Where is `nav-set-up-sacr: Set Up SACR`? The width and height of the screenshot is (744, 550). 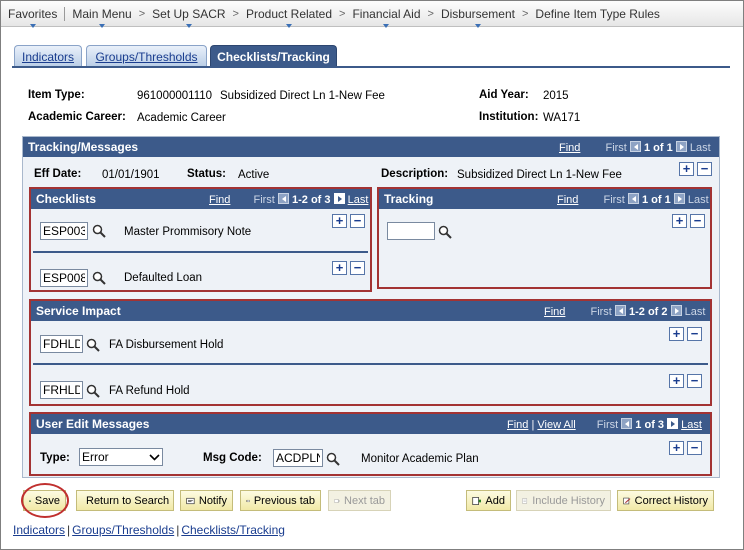 nav-set-up-sacr: Set Up SACR is located at coordinates (188, 17).